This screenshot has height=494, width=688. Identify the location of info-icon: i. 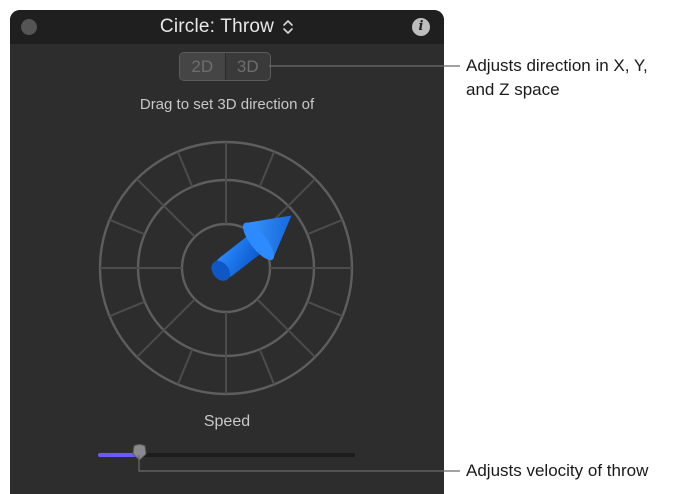
(421, 27).